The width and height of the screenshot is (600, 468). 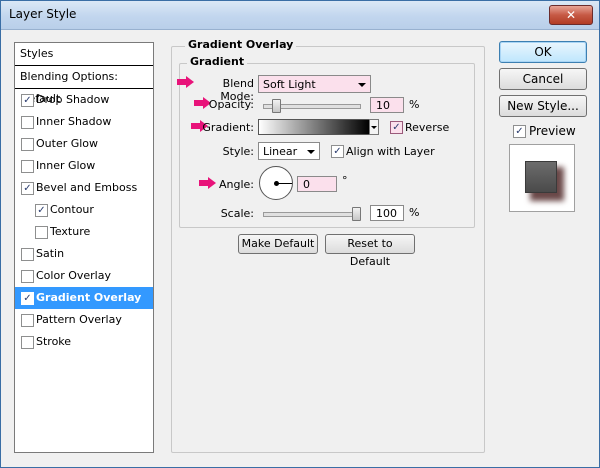 I want to click on gradient-group-title: Gradient, so click(x=217, y=61).